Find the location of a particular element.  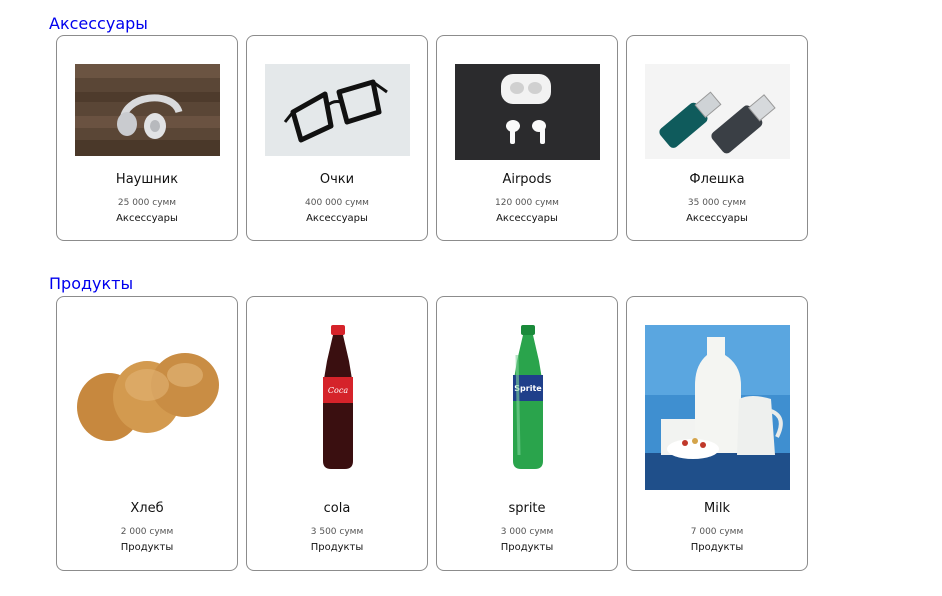

product-card-headphones: Наушник 25 000 сумм Аксессуары is located at coordinates (147, 138).